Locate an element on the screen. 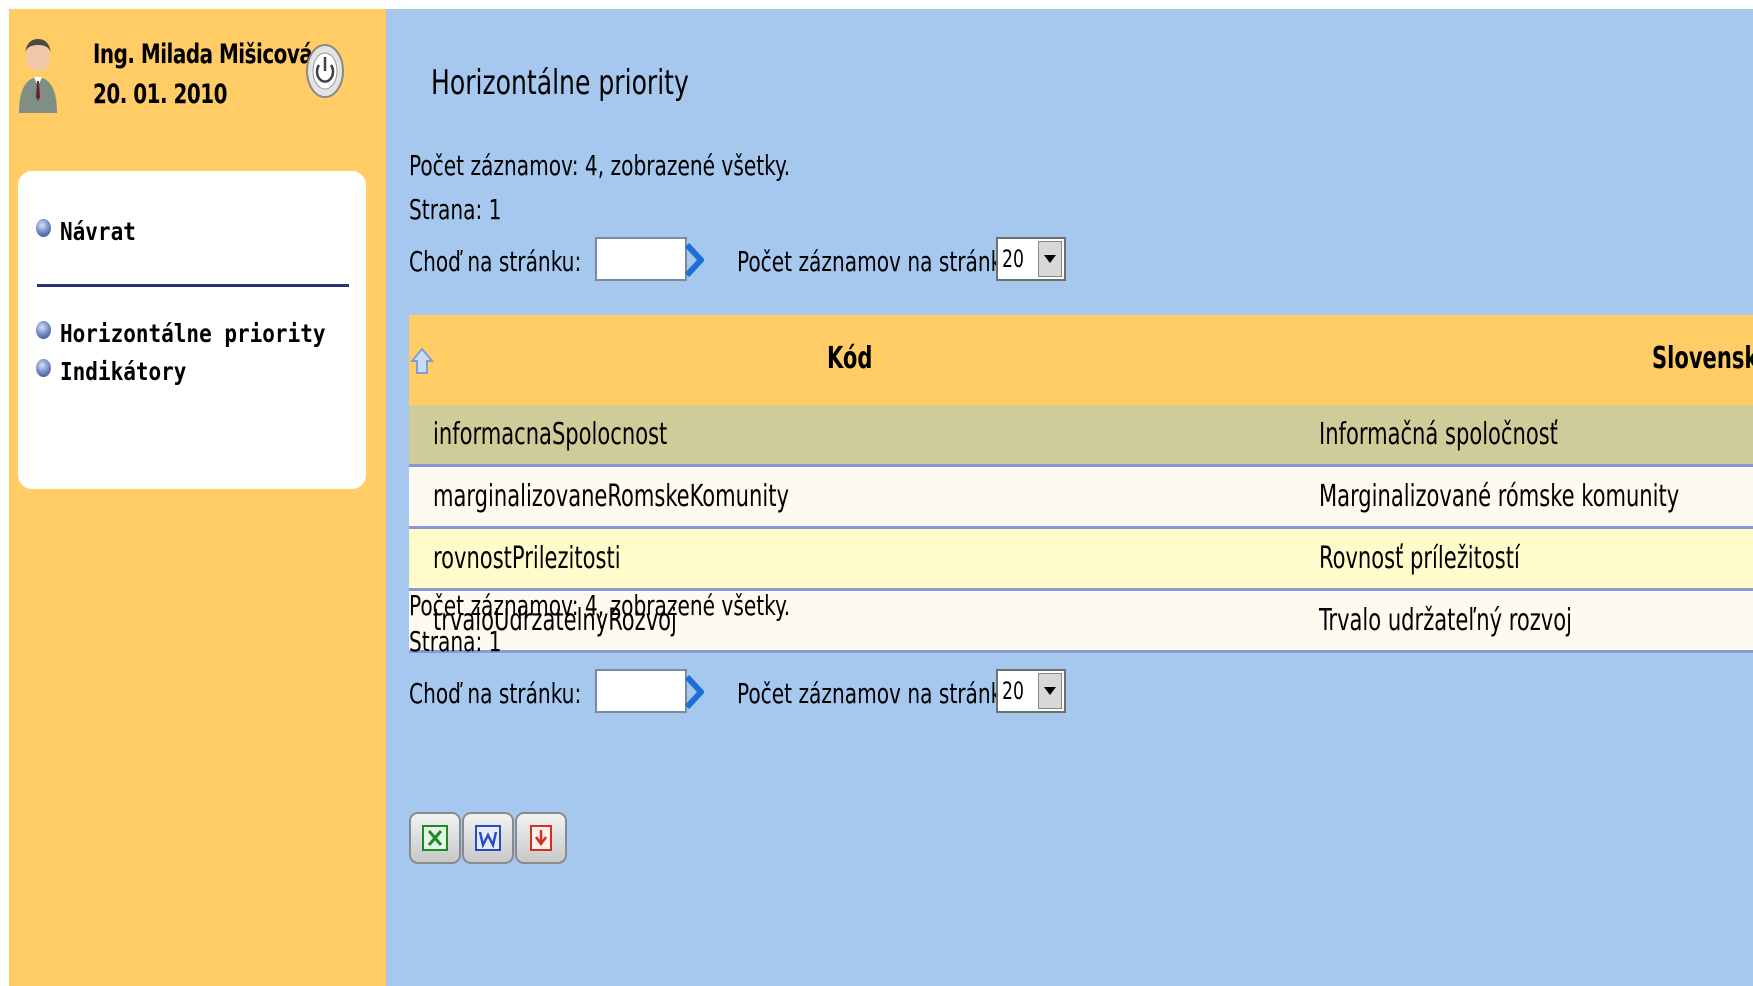 The width and height of the screenshot is (1753, 986). nav-divider is located at coordinates (193, 285).